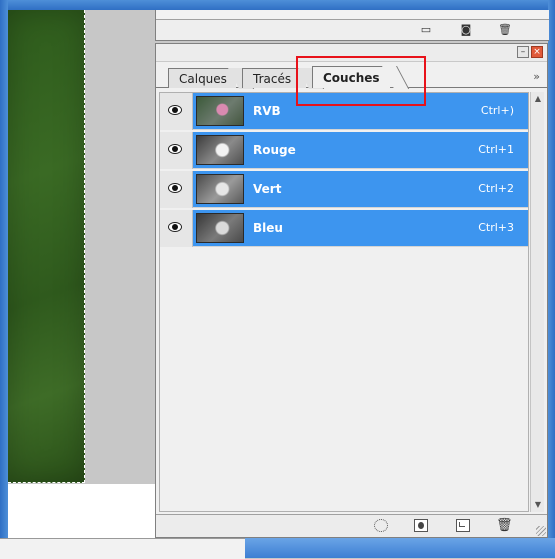  I want to click on load-selection-icon, so click(381, 525).